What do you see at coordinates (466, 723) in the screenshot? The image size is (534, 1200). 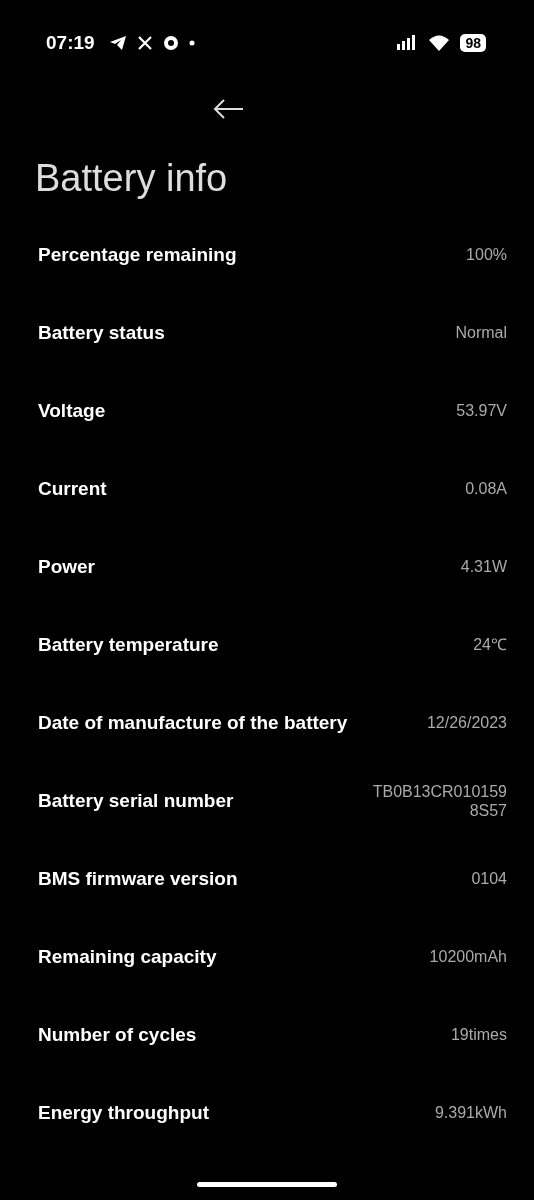 I see `info-value: 12/26/2023` at bounding box center [466, 723].